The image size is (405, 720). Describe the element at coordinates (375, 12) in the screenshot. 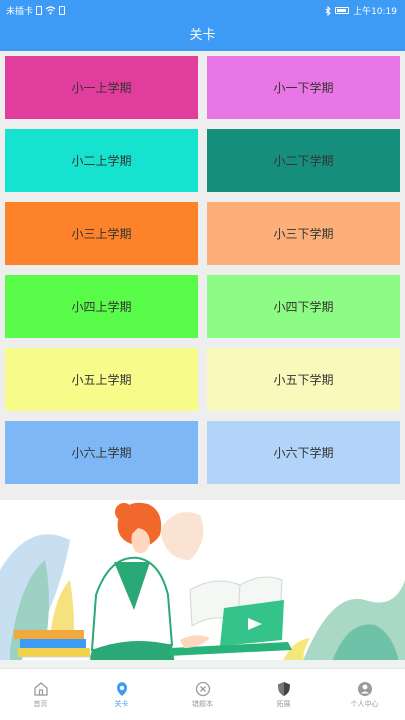

I see `status-time: 上午10:19` at that location.